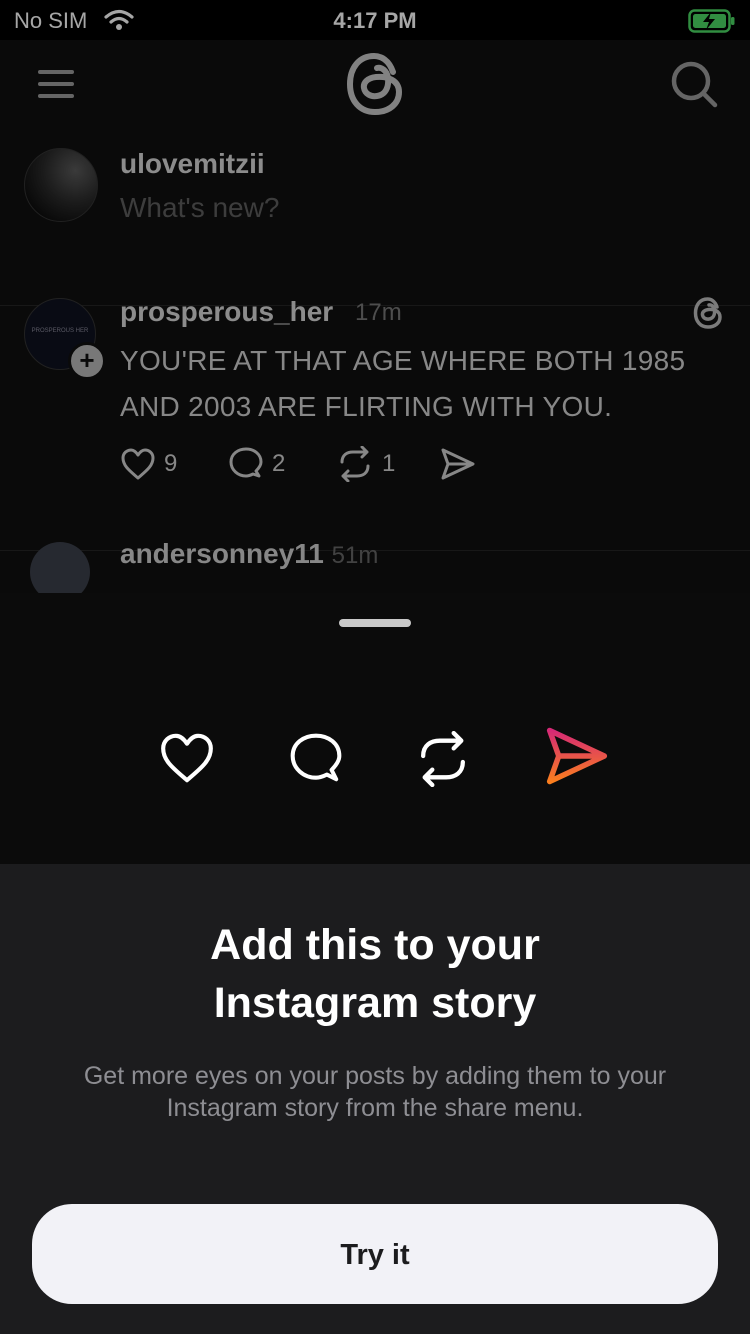 The width and height of the screenshot is (750, 1334). What do you see at coordinates (712, 24) in the screenshot?
I see `battery-charging-icon` at bounding box center [712, 24].